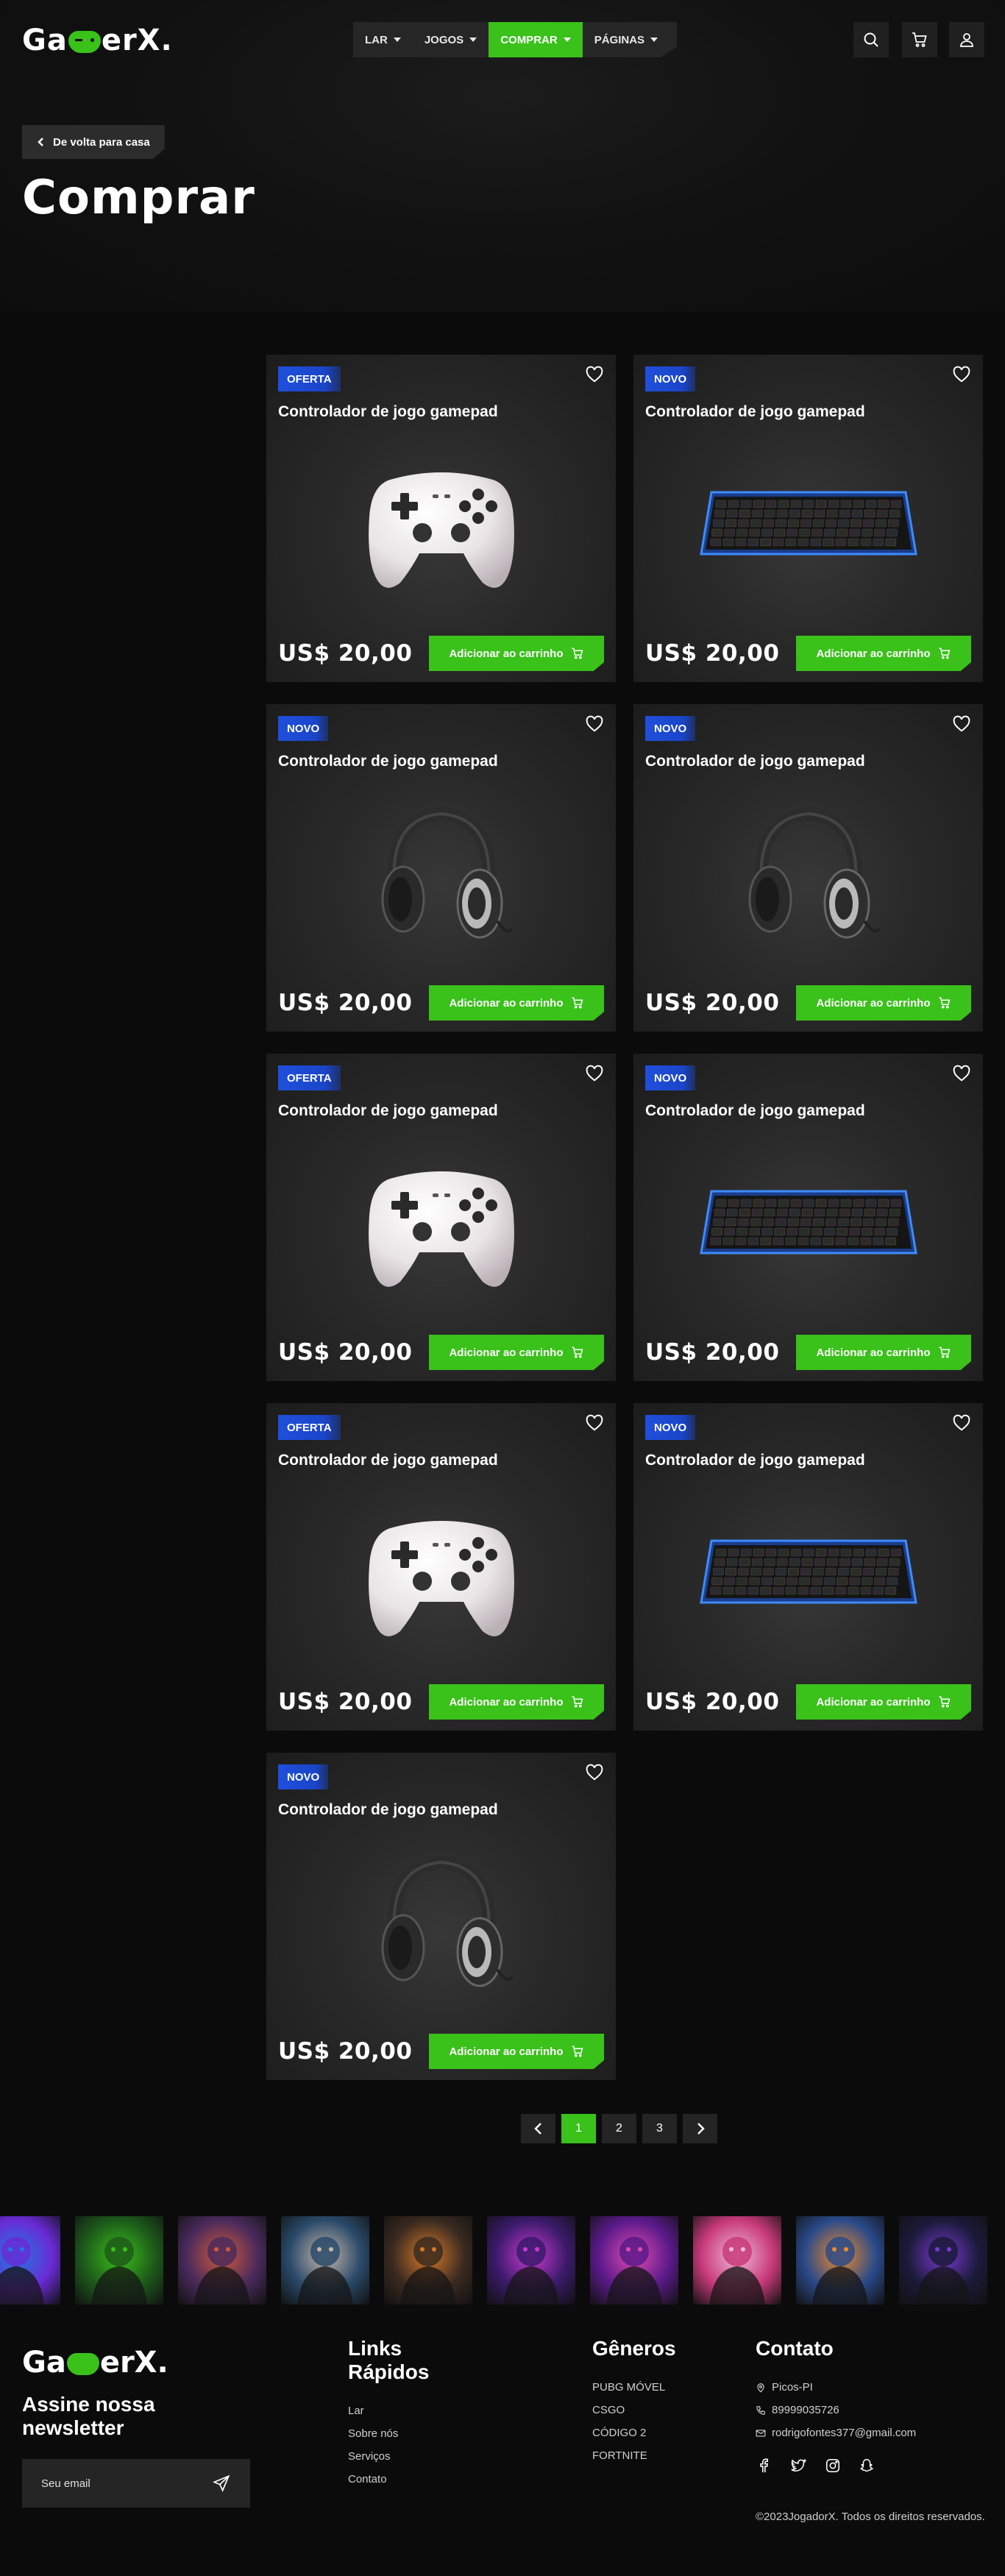 The width and height of the screenshot is (1005, 2576). What do you see at coordinates (93, 142) in the screenshot?
I see `back-home-button: De volta para casa` at bounding box center [93, 142].